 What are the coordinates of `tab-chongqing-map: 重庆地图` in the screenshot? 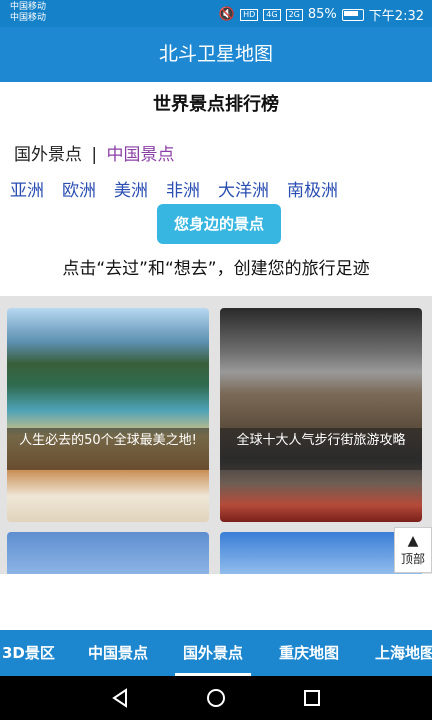 It's located at (309, 653).